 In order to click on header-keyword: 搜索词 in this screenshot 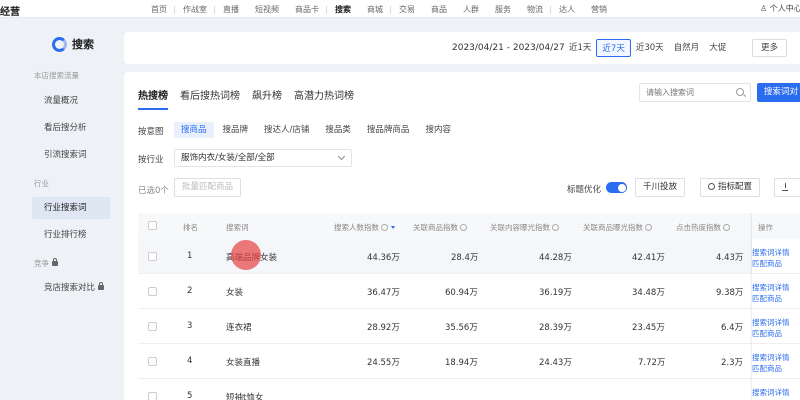, I will do `click(237, 227)`.